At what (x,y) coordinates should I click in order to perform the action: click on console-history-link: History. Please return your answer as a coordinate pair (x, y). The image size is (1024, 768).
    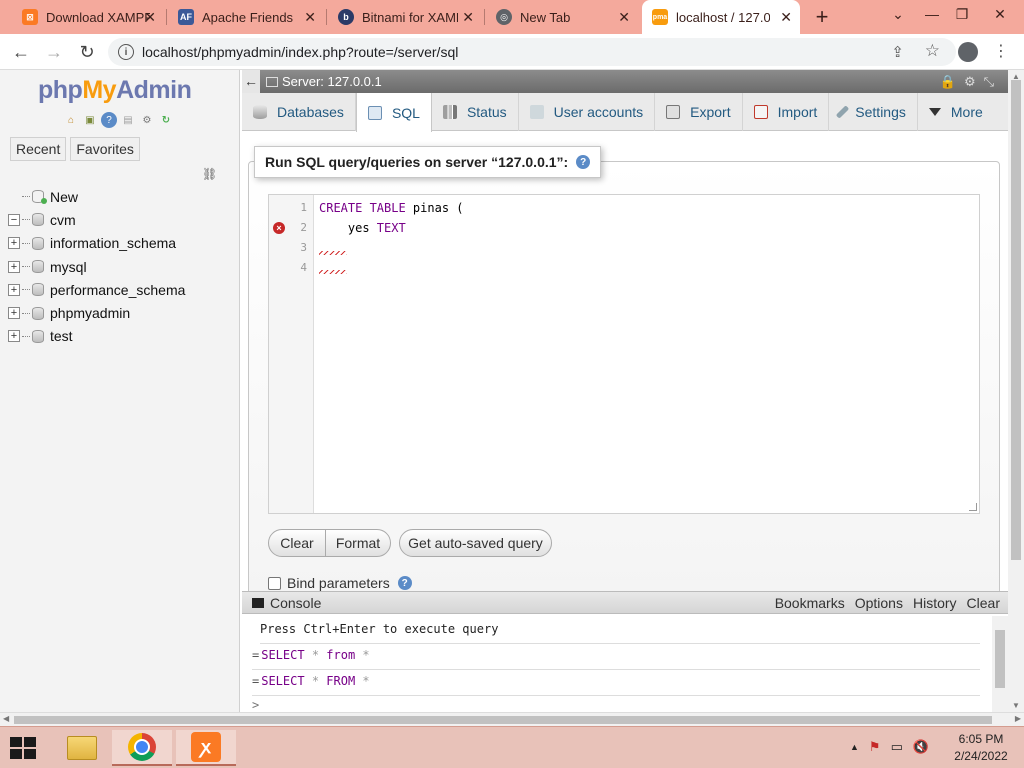
    Looking at the image, I should click on (935, 603).